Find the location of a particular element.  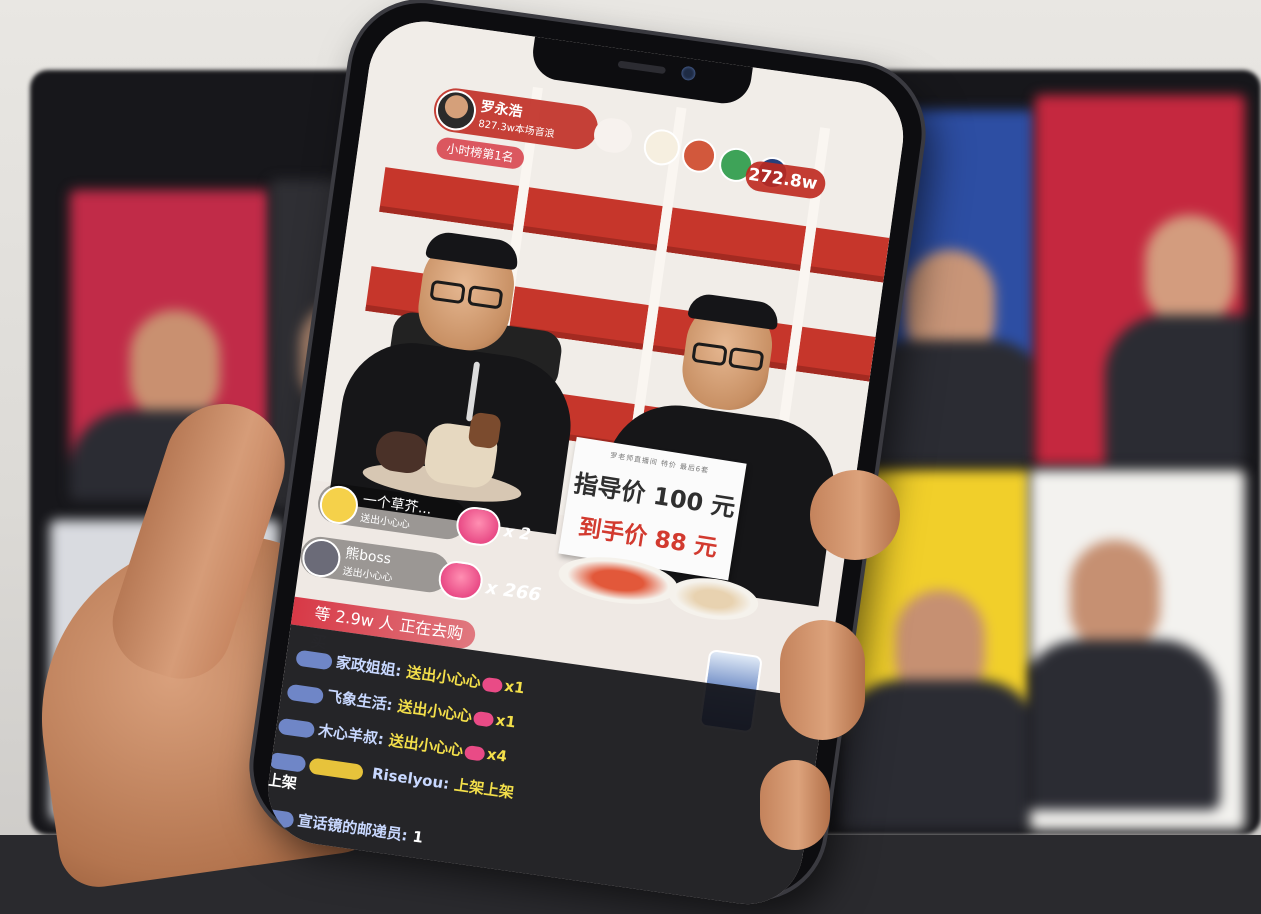

speaker-grille is located at coordinates (642, 67).